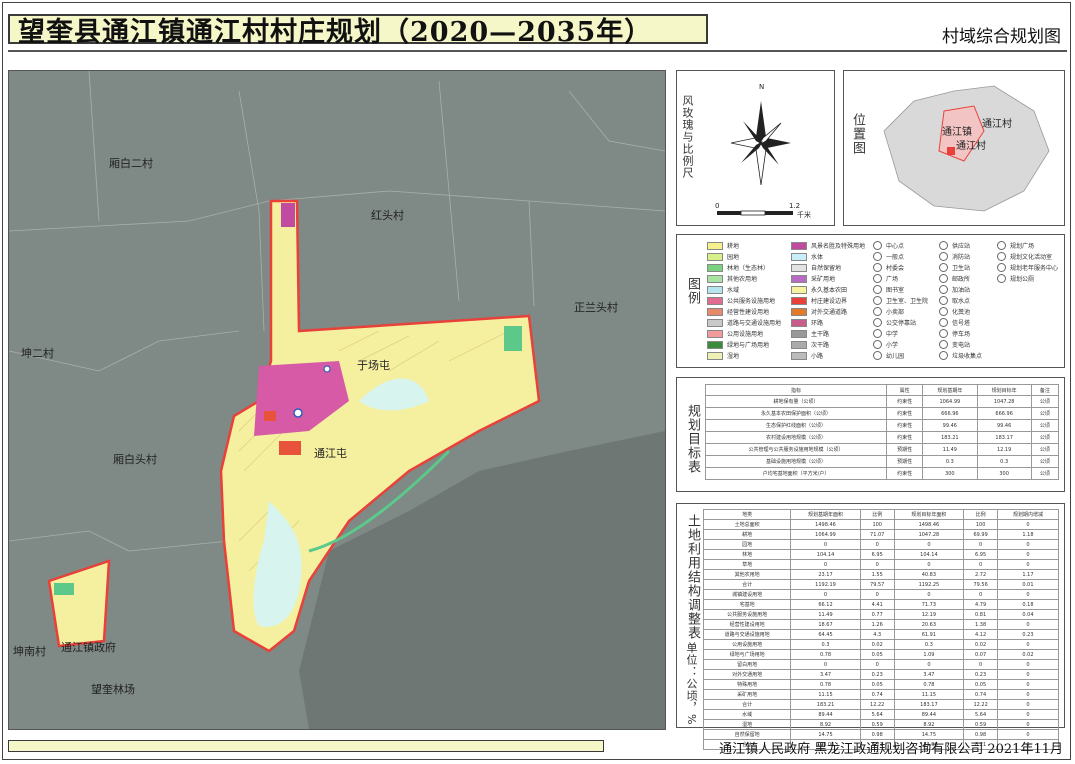  I want to click on legend-item-label: 水域, so click(733, 290).